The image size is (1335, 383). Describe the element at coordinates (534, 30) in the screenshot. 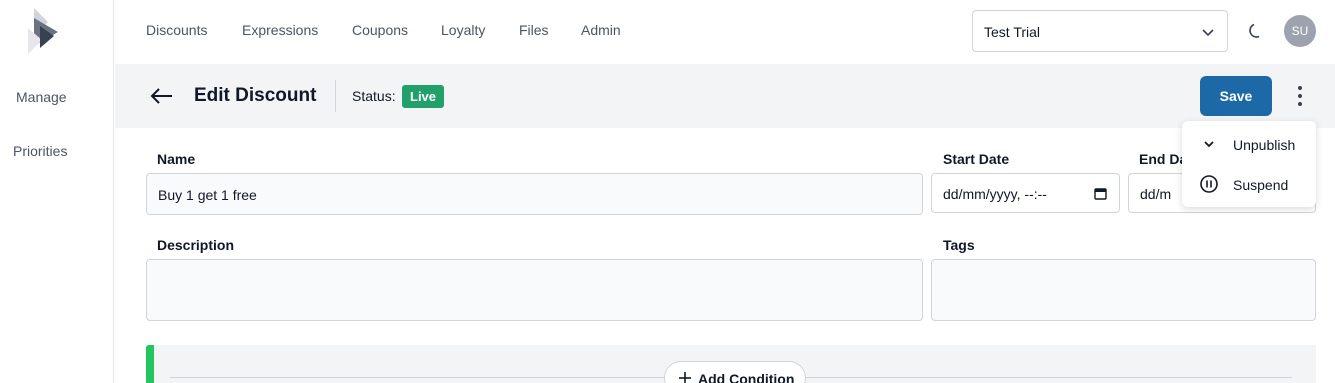

I see `nav-files: Files` at that location.